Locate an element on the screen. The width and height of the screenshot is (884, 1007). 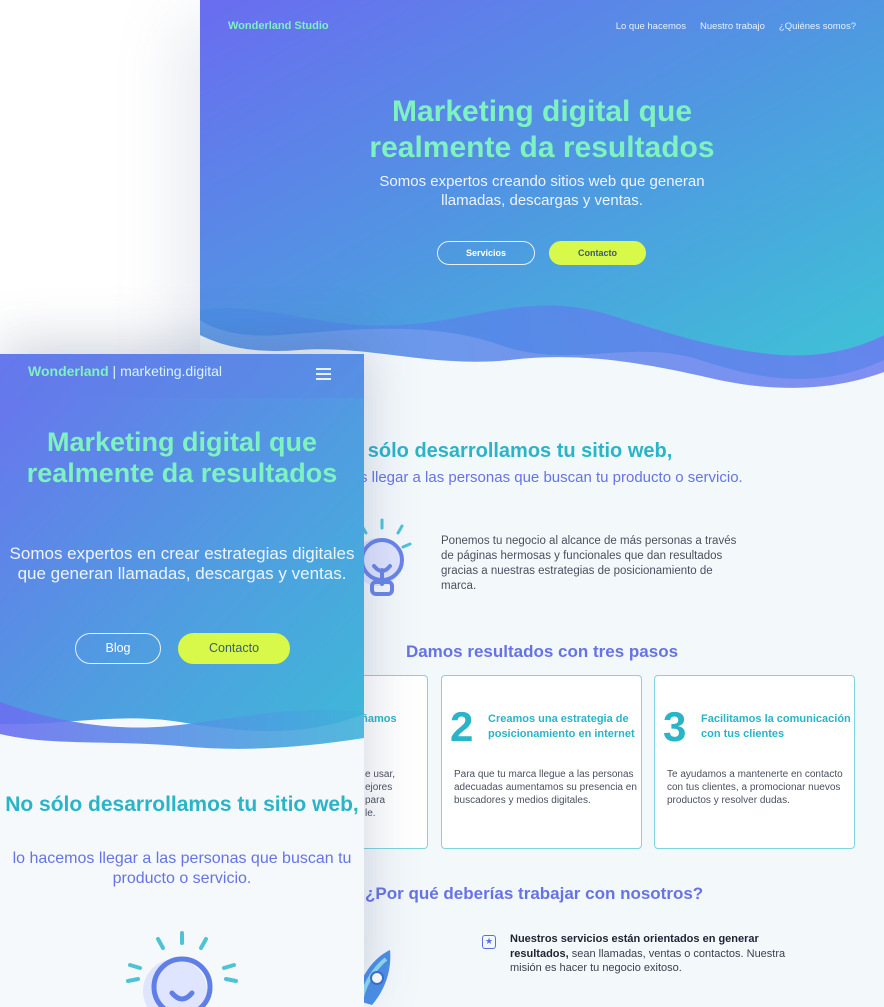
mobile-brand-logo: Wonderland | marketing.digital is located at coordinates (125, 371).